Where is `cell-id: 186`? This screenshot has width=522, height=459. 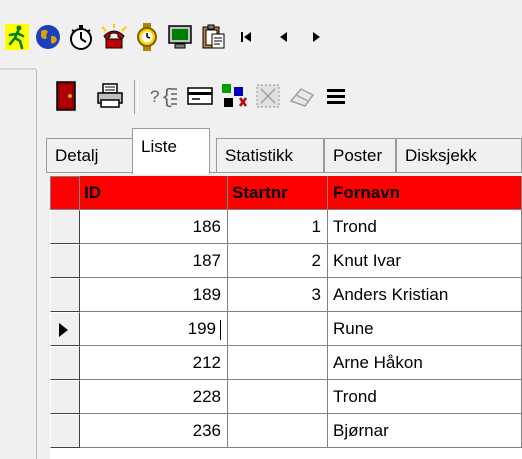 cell-id: 186 is located at coordinates (154, 227).